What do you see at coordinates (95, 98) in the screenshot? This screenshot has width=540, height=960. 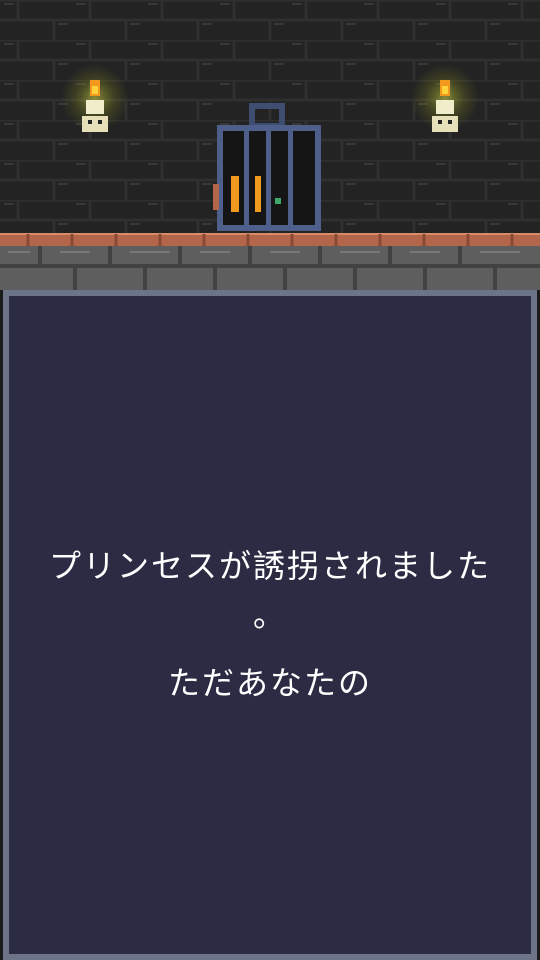 I see `torch-left` at bounding box center [95, 98].